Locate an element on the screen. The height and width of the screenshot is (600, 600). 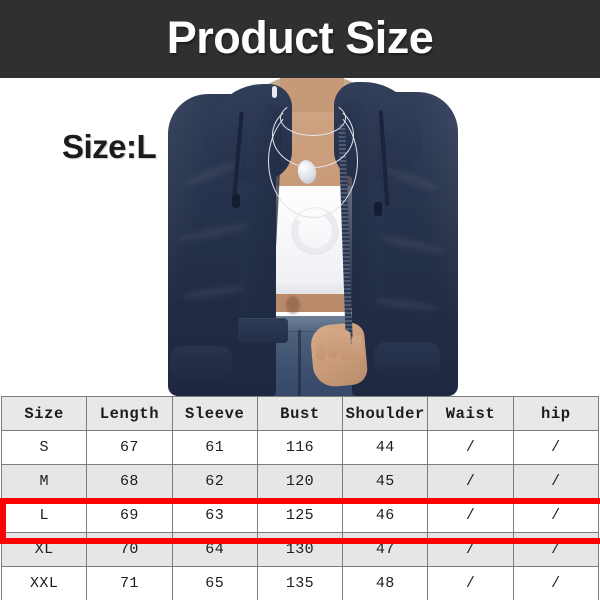
column-header-size: Size is located at coordinates (44, 413).